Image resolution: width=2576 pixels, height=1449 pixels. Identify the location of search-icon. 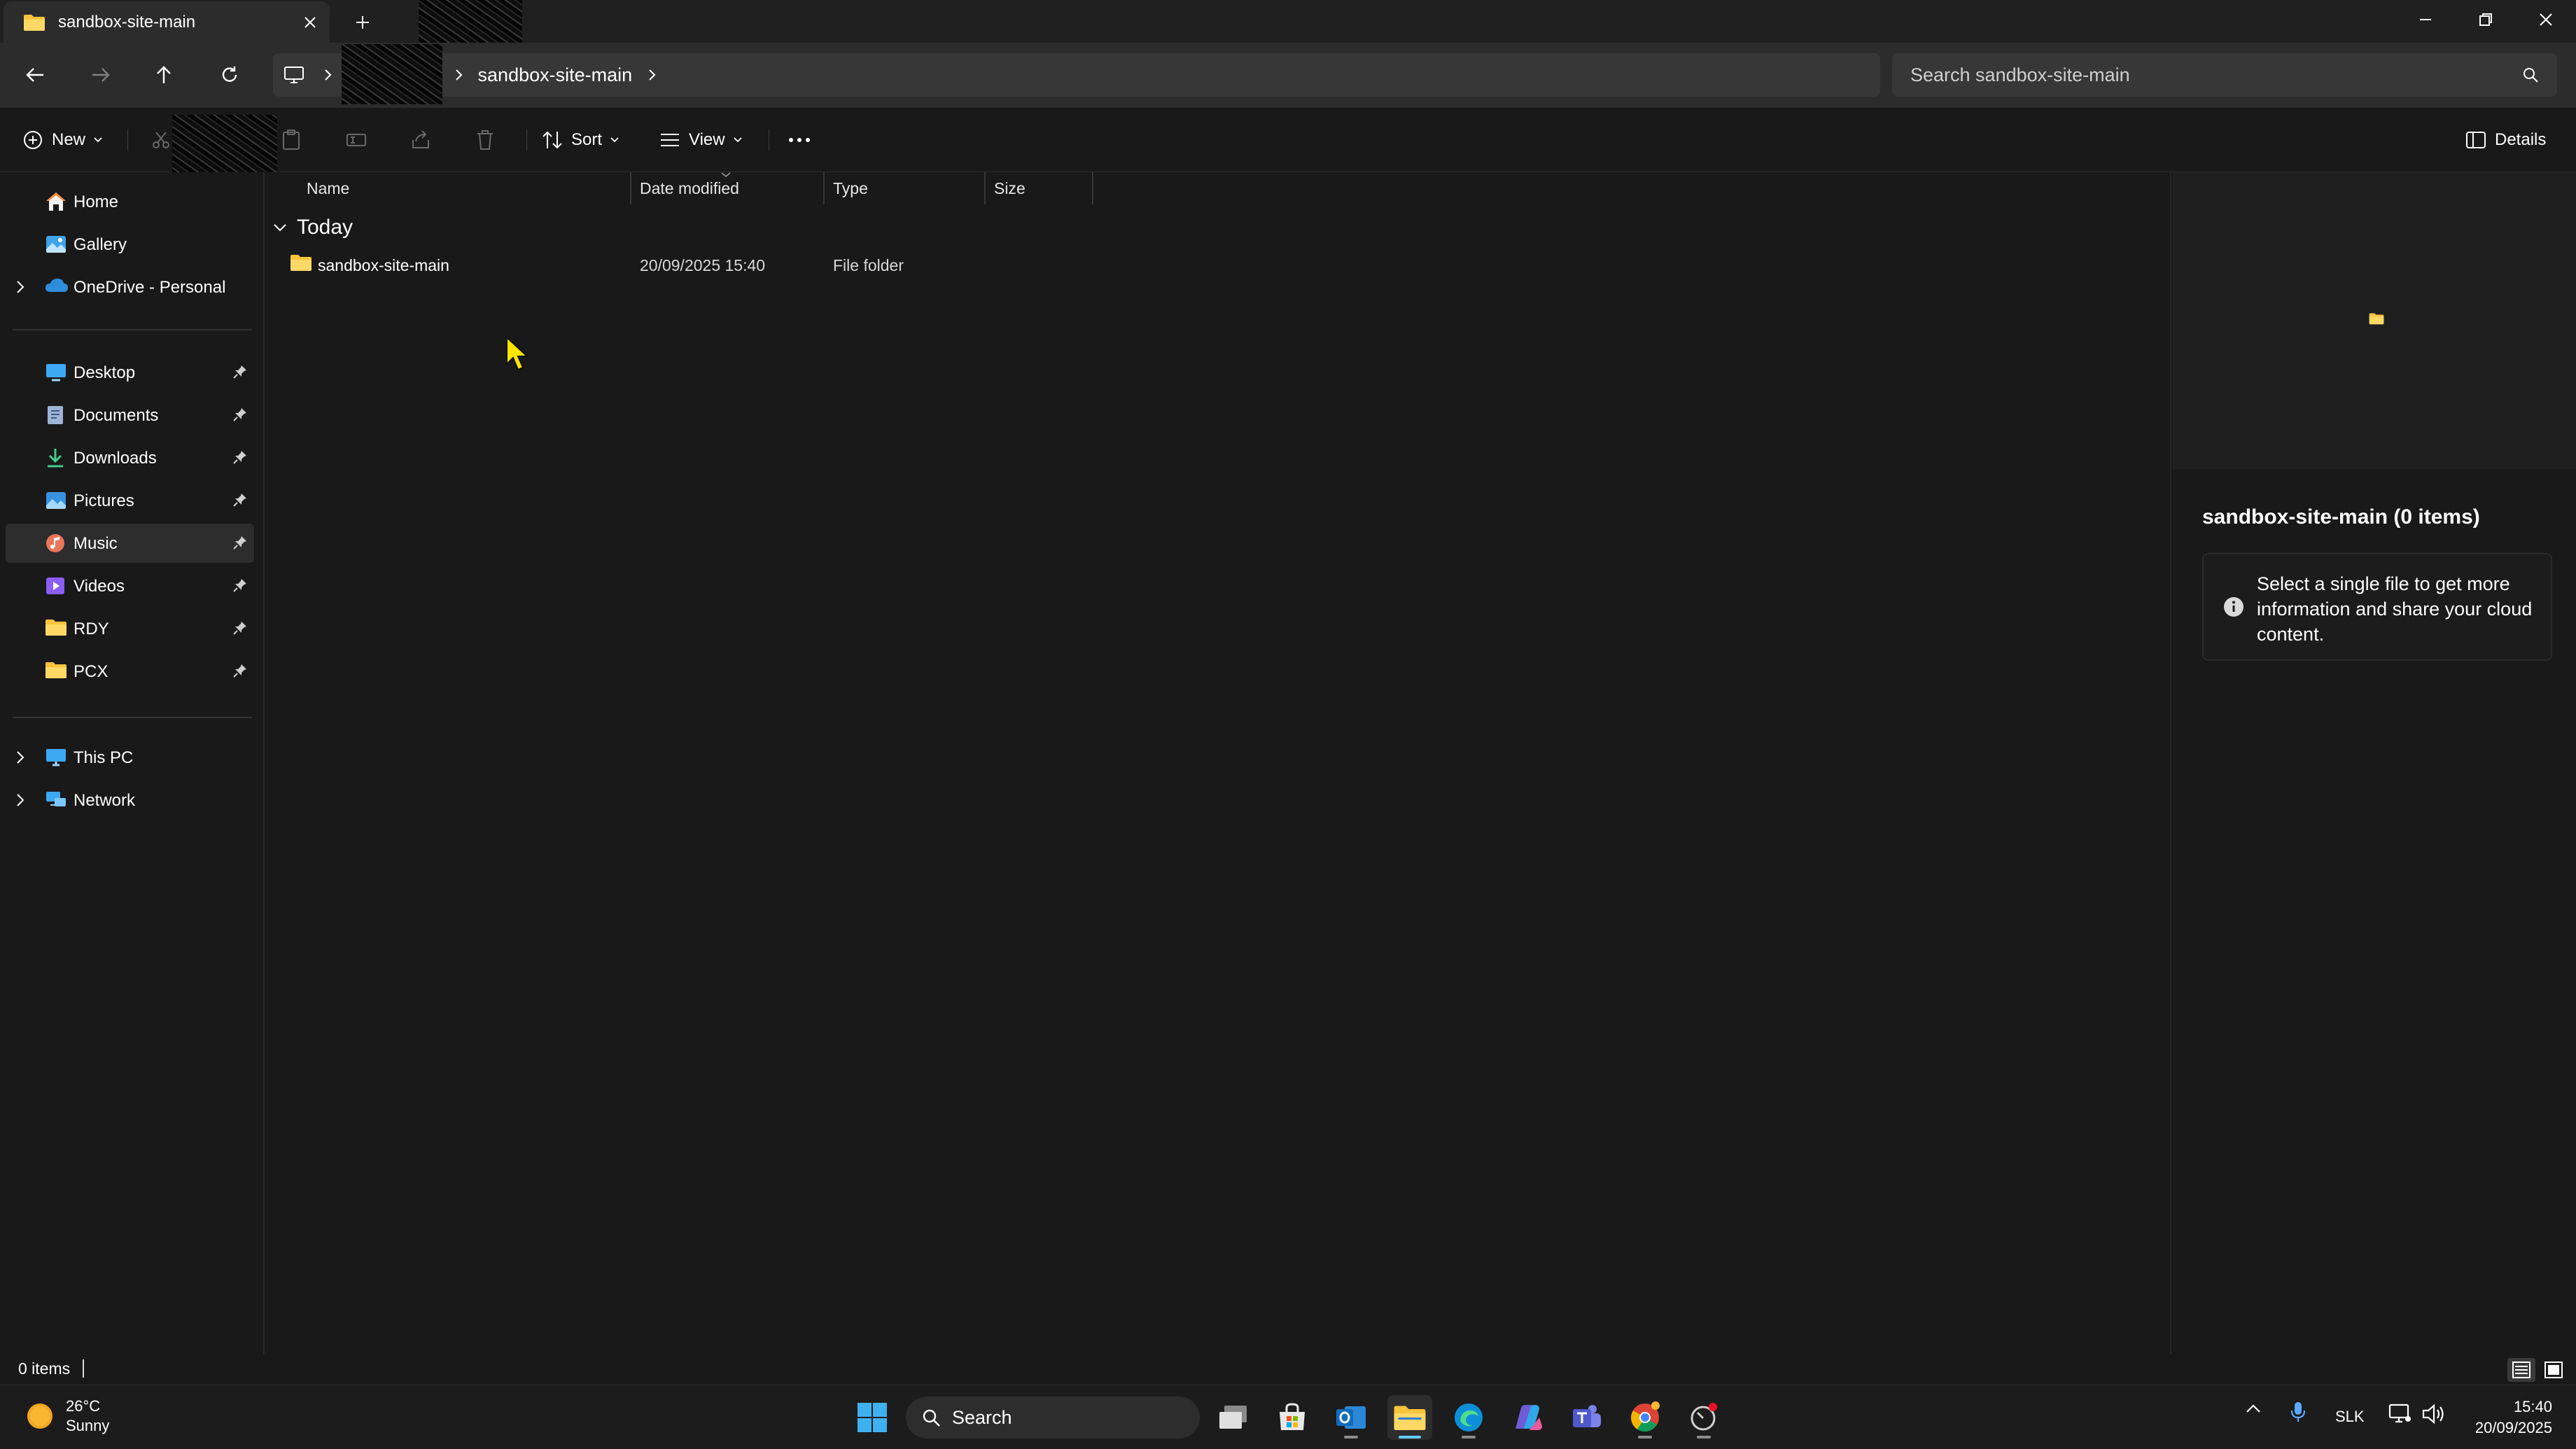
(2530, 74).